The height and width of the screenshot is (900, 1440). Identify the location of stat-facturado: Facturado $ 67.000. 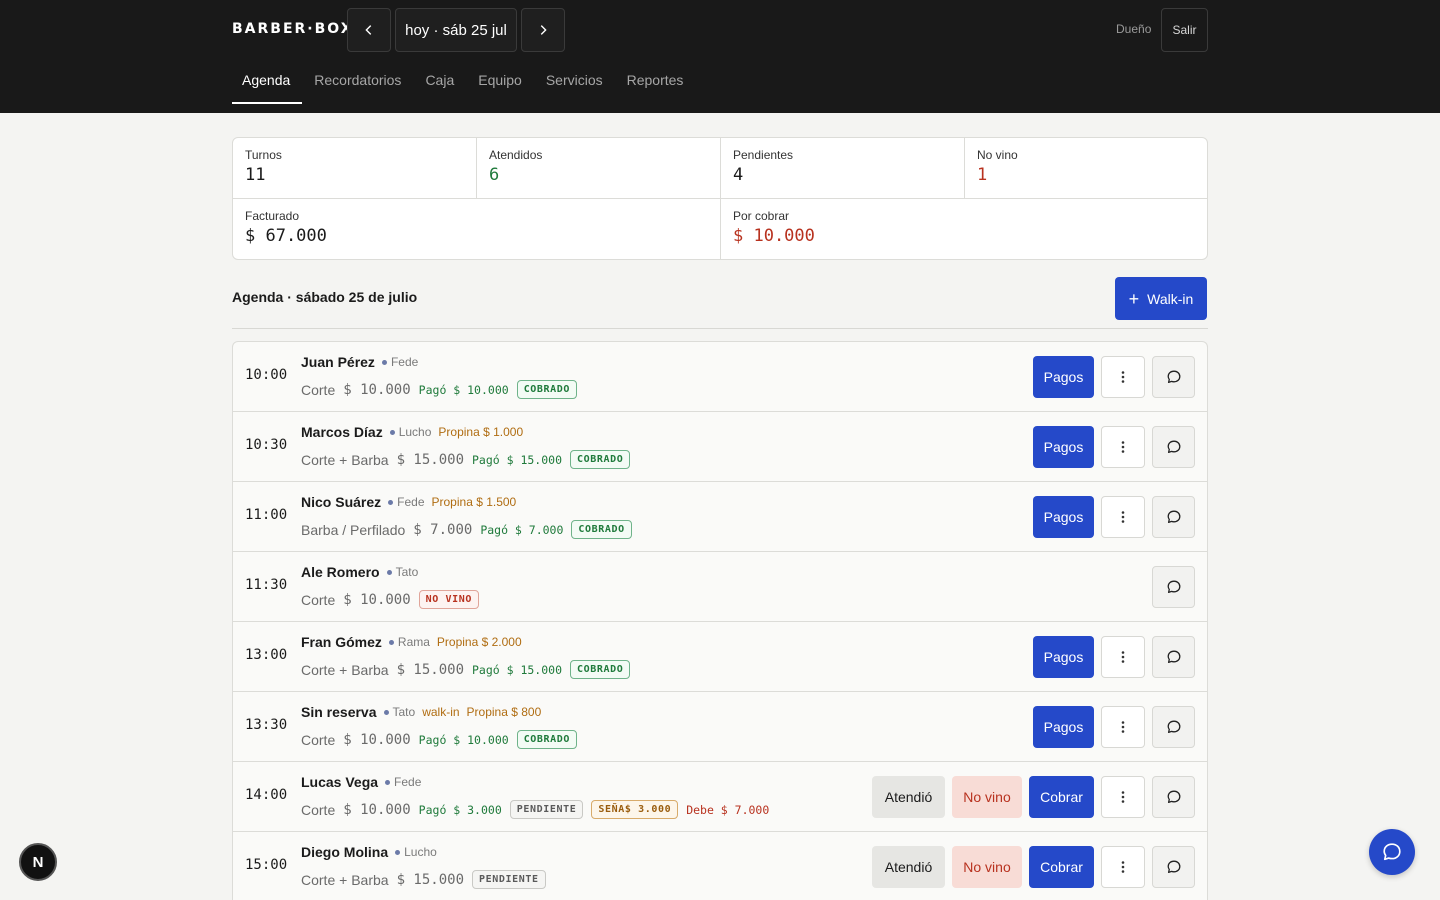
(477, 229).